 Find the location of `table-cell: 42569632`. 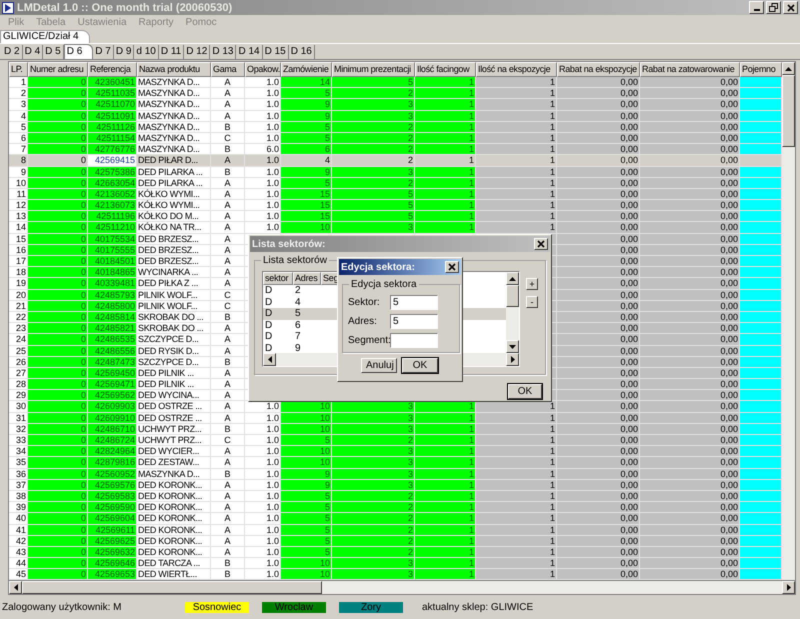

table-cell: 42569632 is located at coordinates (112, 552).